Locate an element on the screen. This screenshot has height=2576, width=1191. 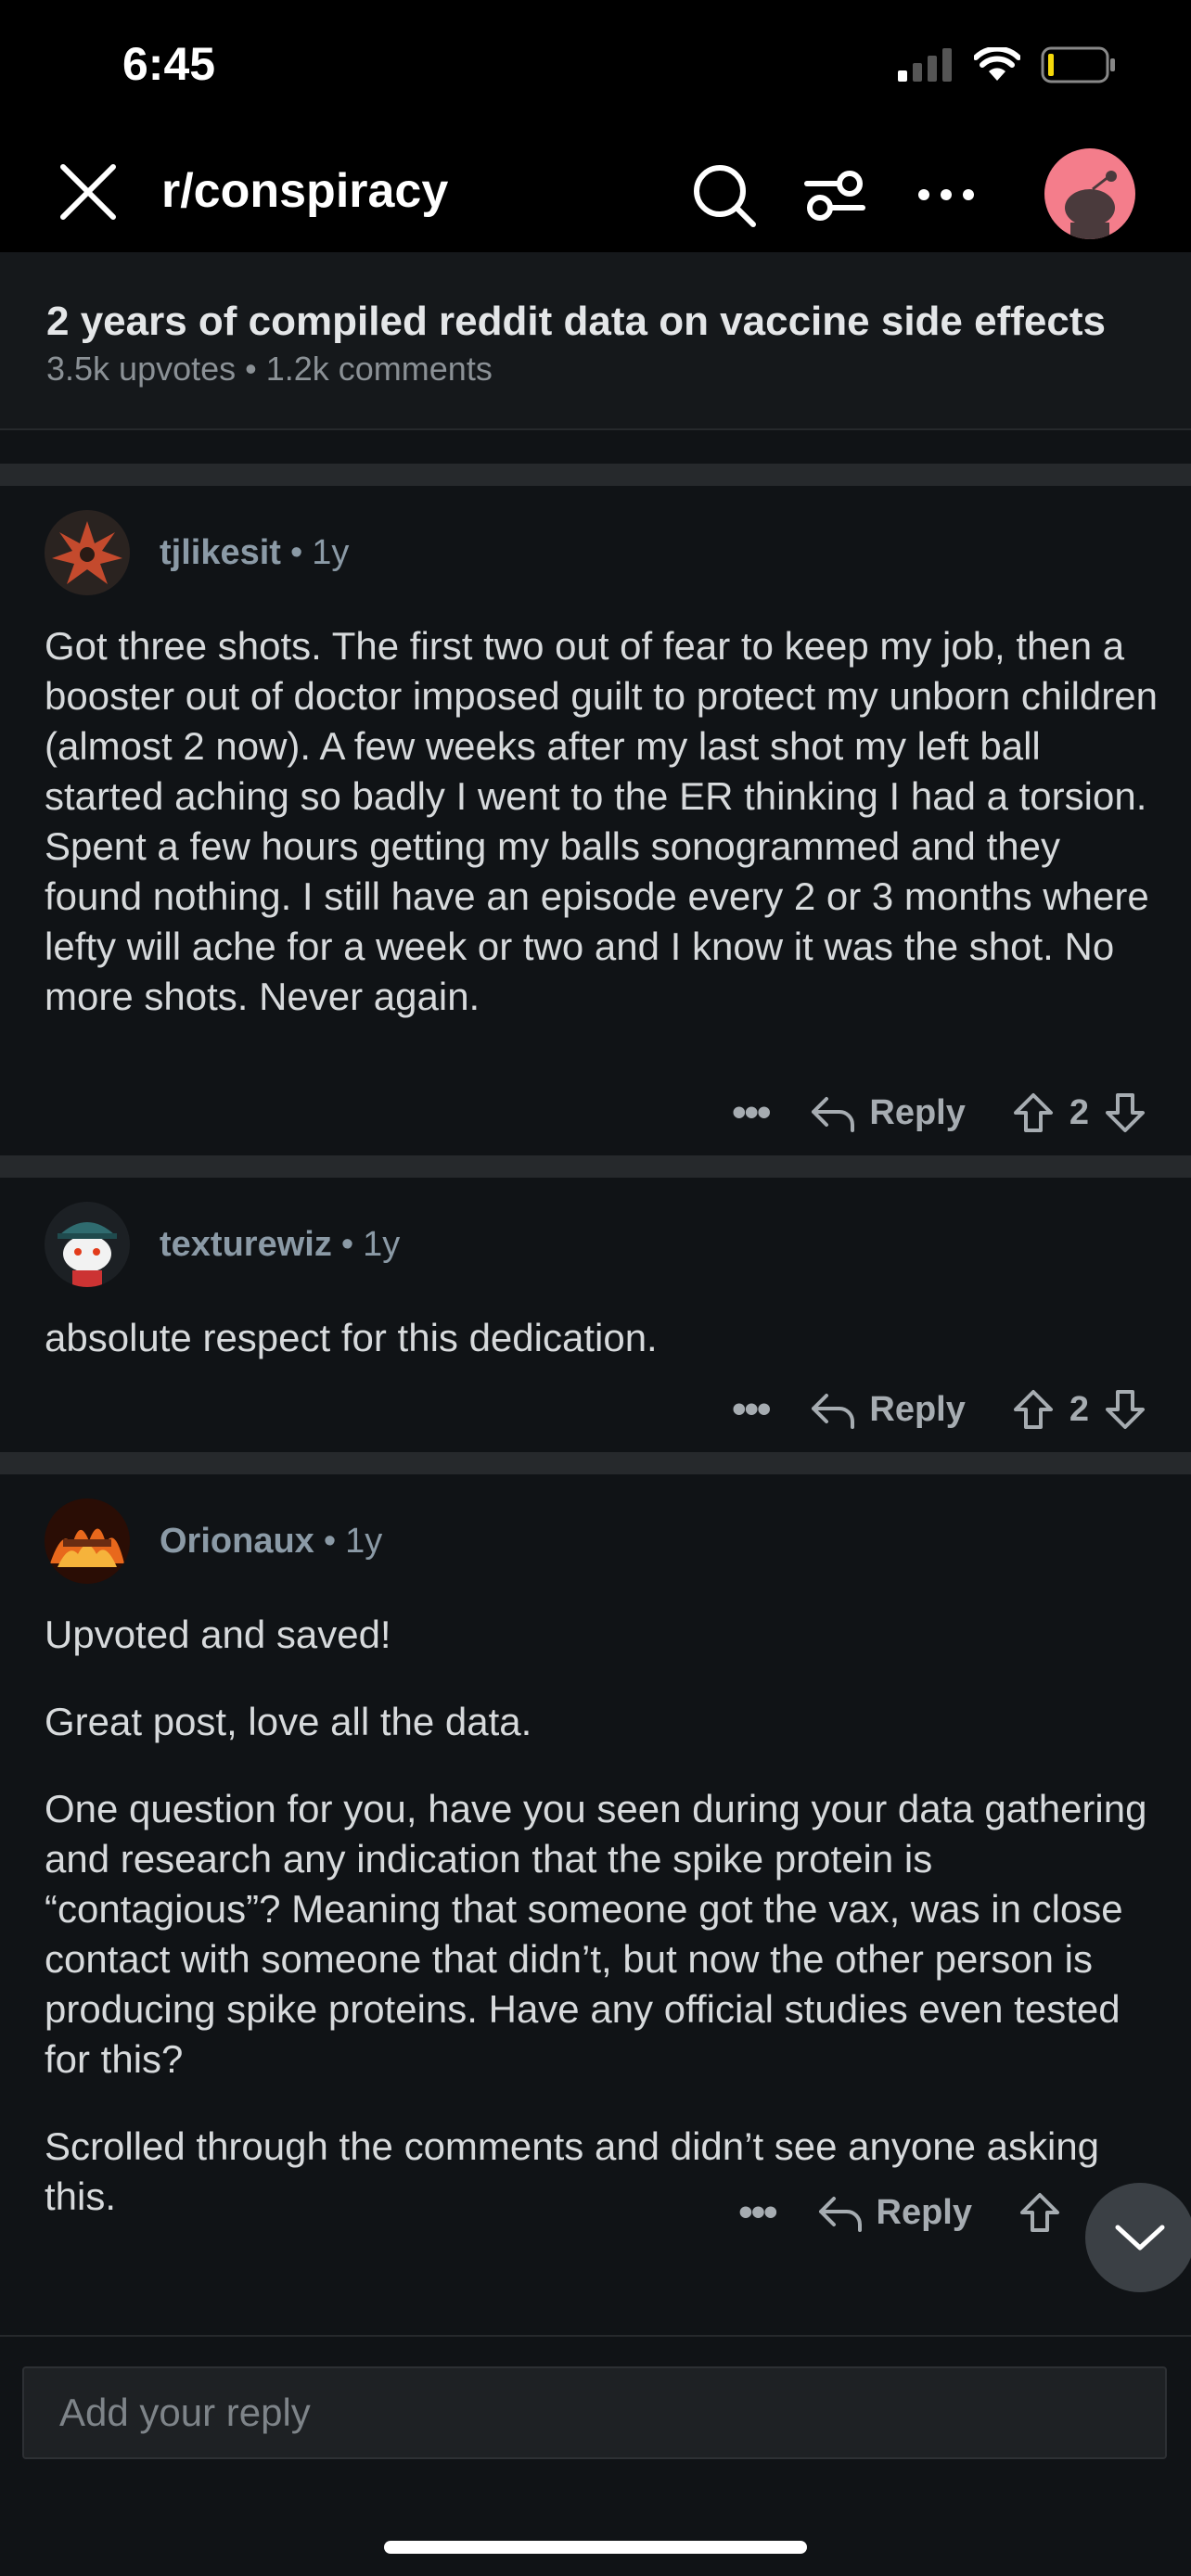
wifi-icon is located at coordinates (997, 64).